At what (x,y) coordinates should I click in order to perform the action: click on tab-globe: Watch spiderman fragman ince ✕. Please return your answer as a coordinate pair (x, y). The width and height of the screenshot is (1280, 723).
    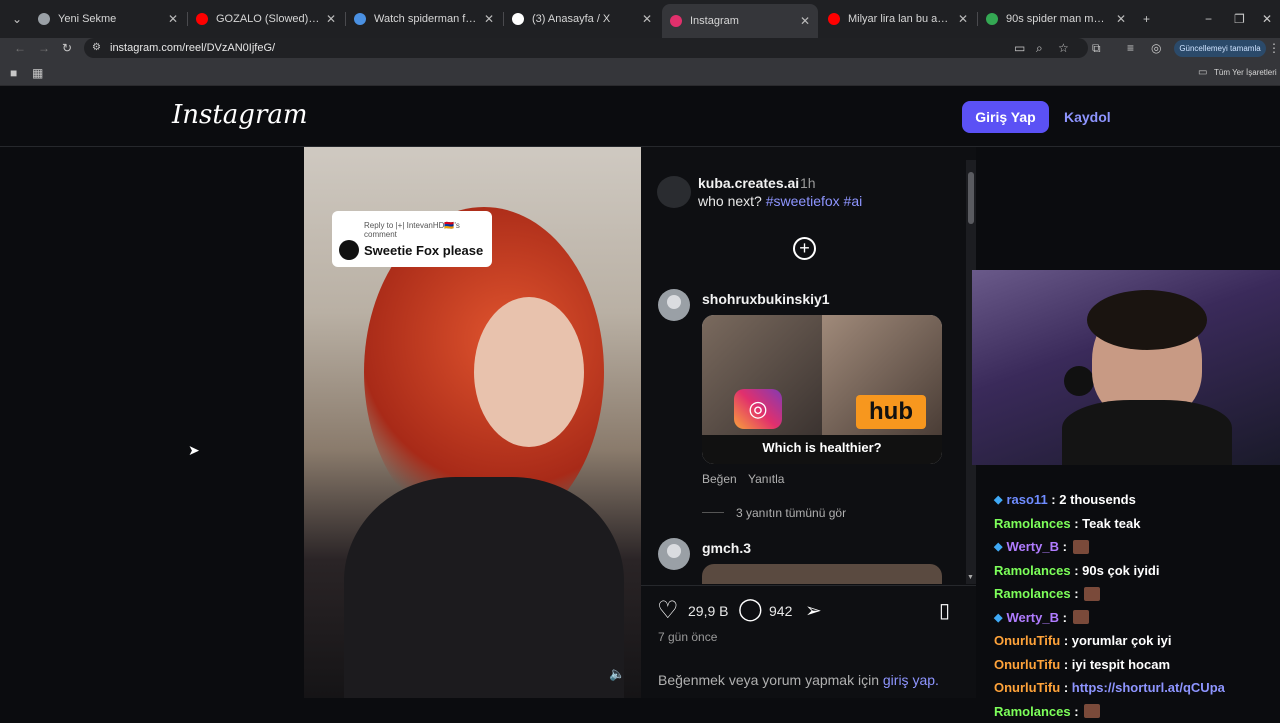
    Looking at the image, I should click on (424, 19).